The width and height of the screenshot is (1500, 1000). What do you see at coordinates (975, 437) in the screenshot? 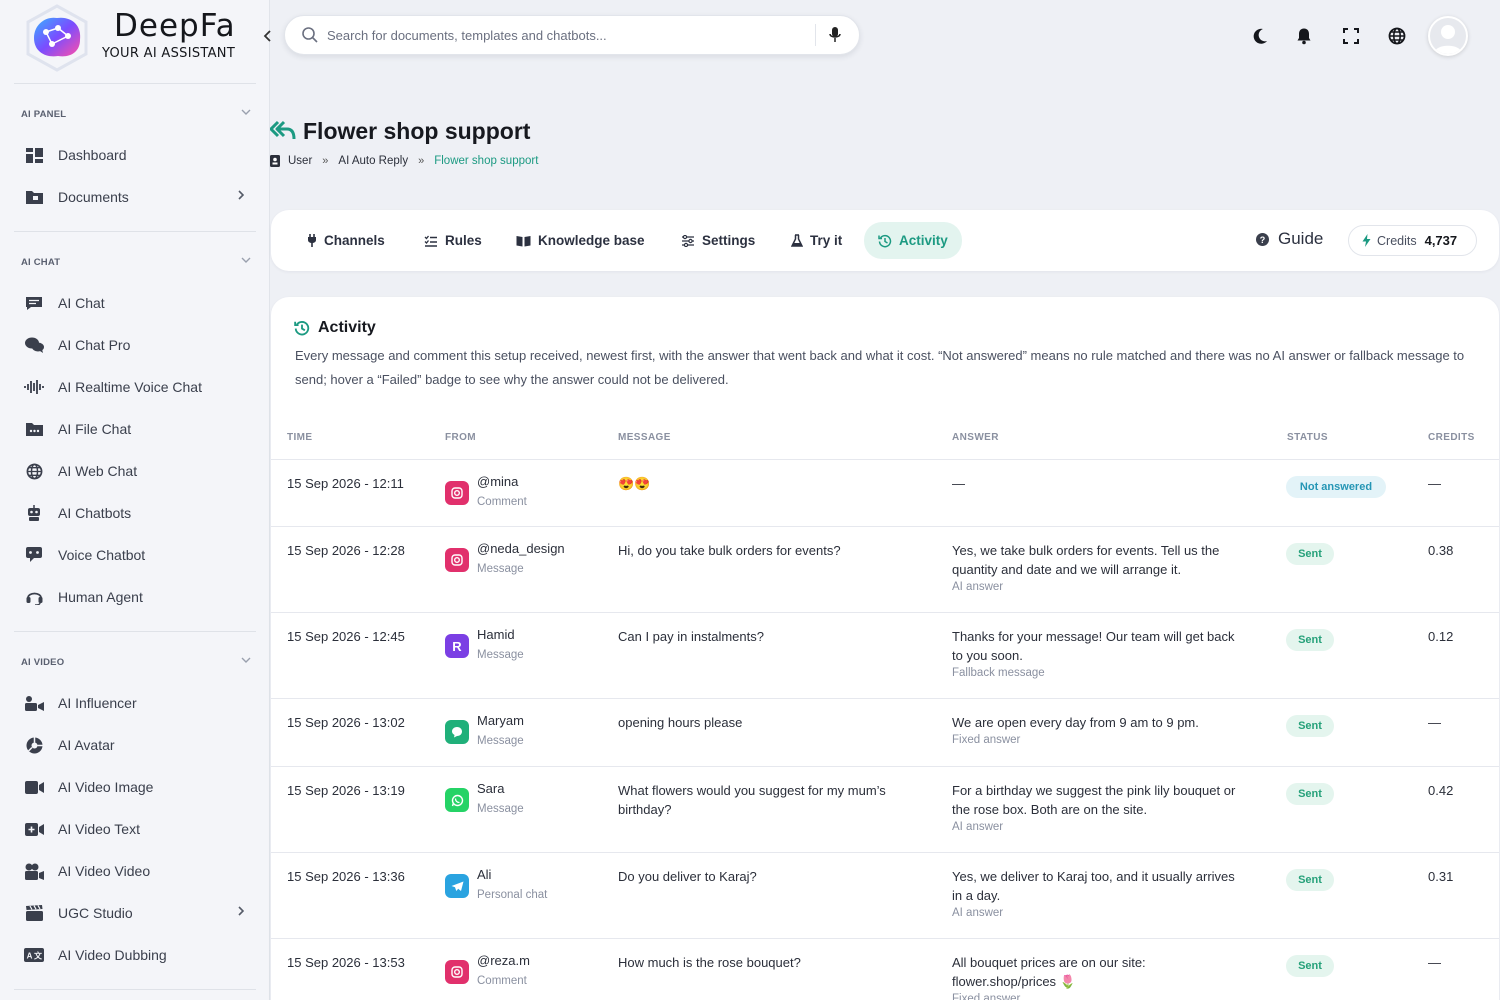
I see `column-header-answer: ANSWER` at bounding box center [975, 437].